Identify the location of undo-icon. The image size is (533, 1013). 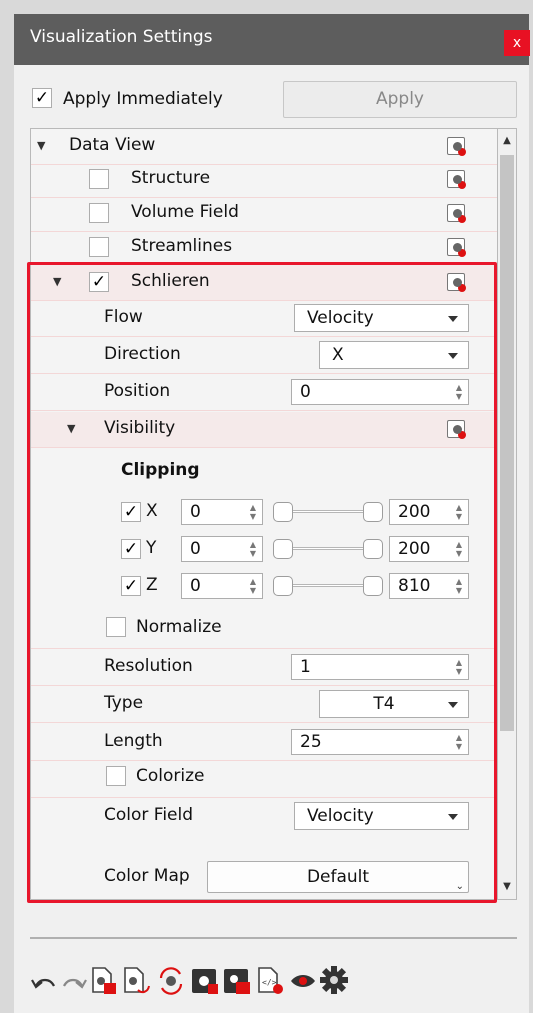
(44, 983).